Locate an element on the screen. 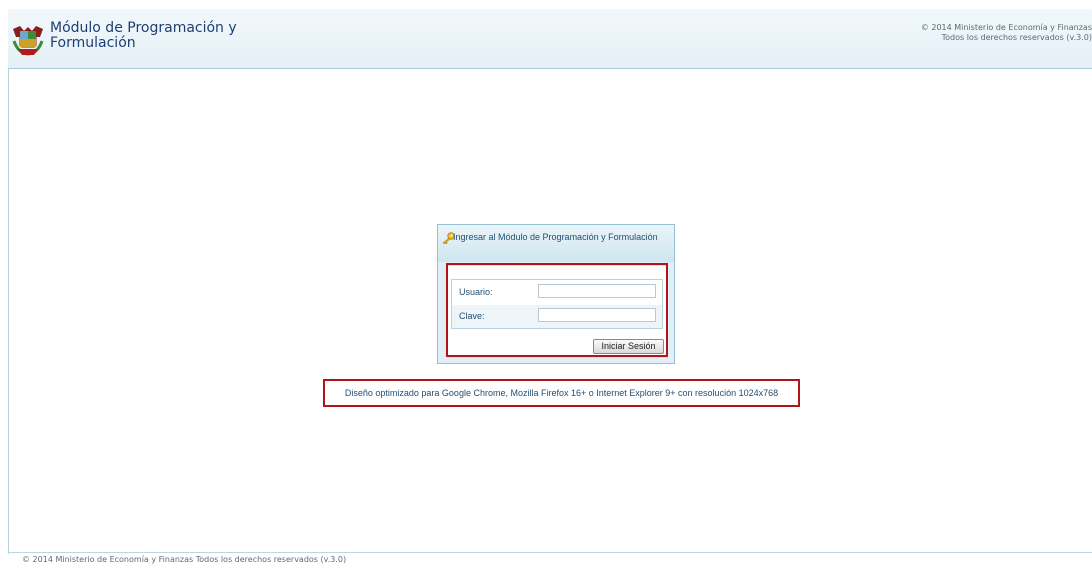 The height and width of the screenshot is (564, 1092). login-button: Iniciar Sesión is located at coordinates (628, 346).